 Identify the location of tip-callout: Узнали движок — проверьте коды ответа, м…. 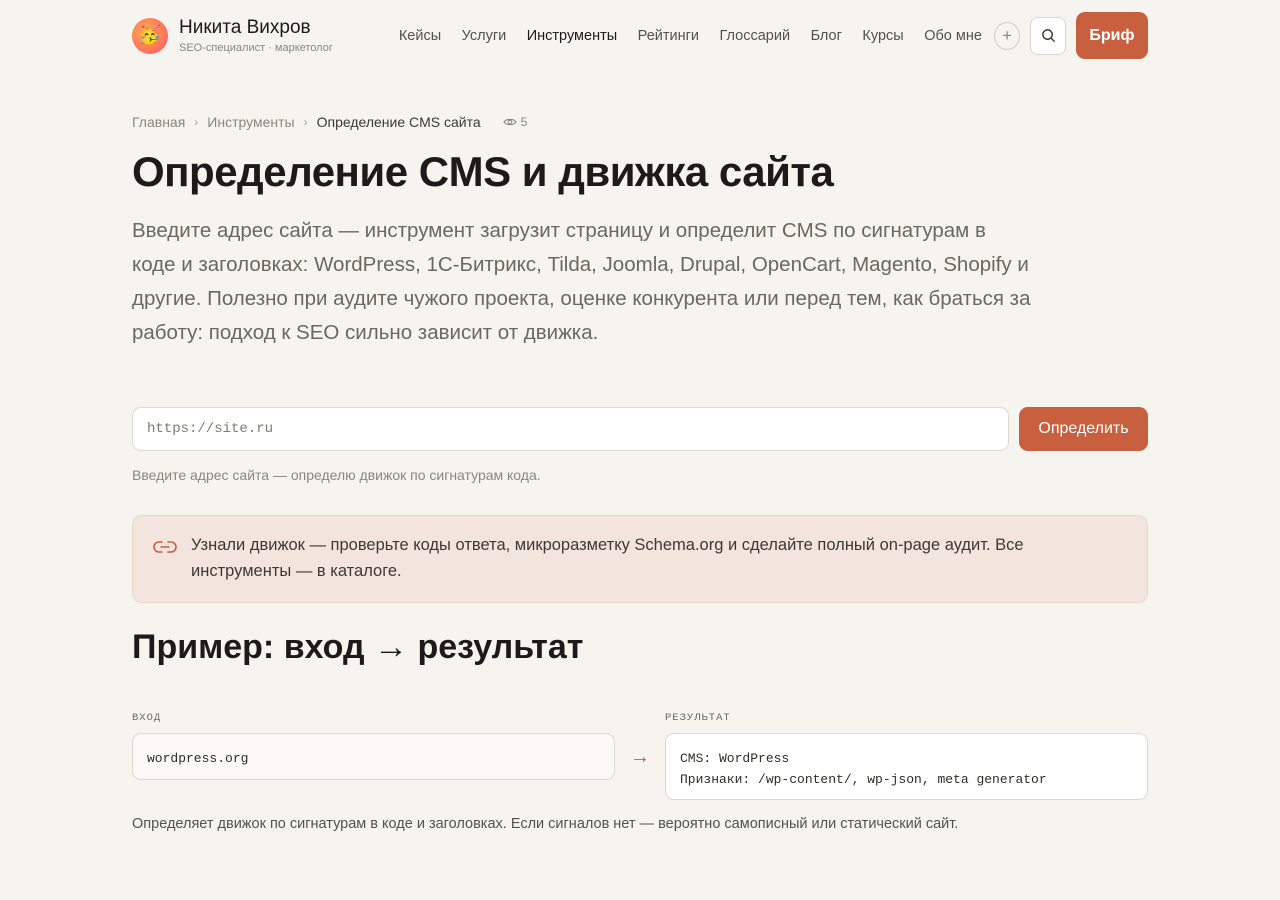
(640, 559).